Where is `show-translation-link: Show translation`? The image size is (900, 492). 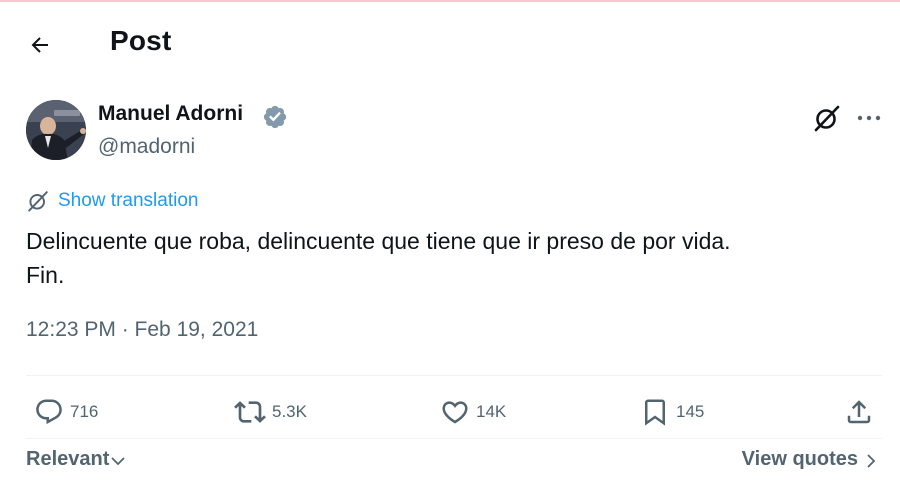
show-translation-link: Show translation is located at coordinates (112, 201).